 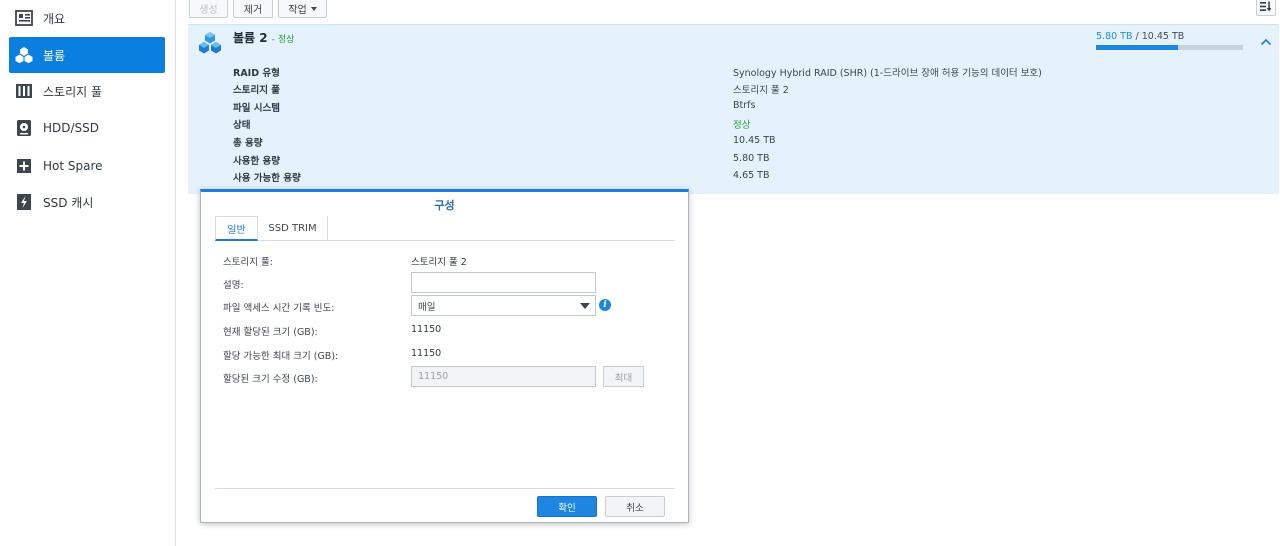 What do you see at coordinates (443, 331) in the screenshot?
I see `field-current-size: 현재 할당된 크기 (GB): 11150` at bounding box center [443, 331].